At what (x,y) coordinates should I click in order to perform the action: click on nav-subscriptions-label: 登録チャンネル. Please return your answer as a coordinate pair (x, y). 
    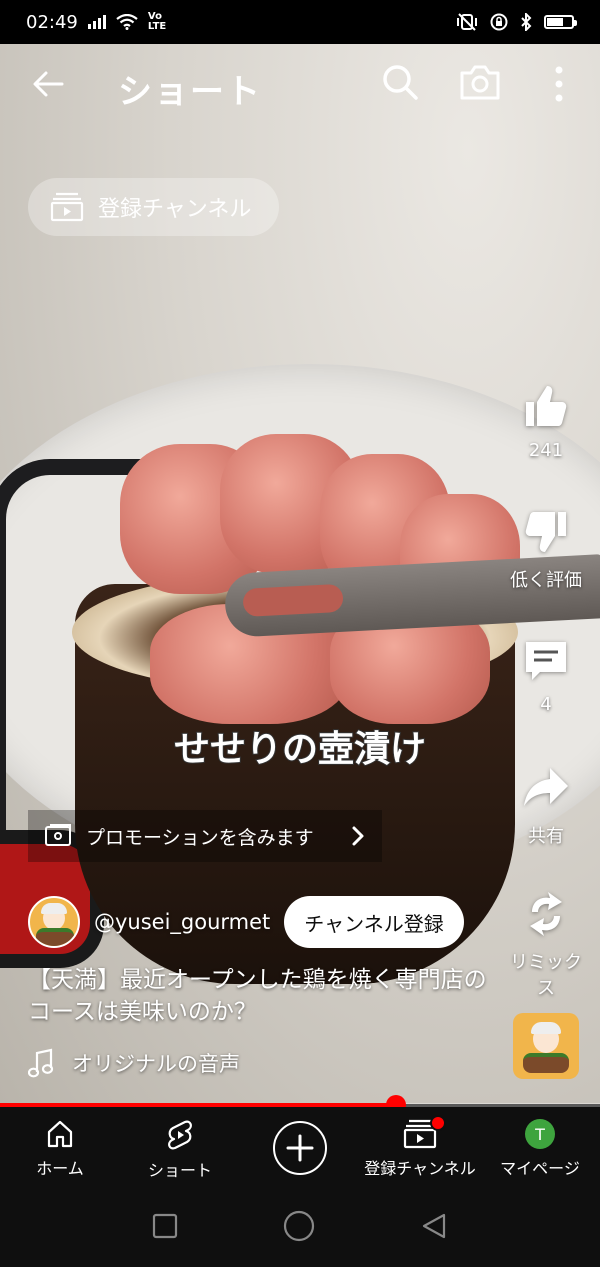
    Looking at the image, I should click on (420, 1168).